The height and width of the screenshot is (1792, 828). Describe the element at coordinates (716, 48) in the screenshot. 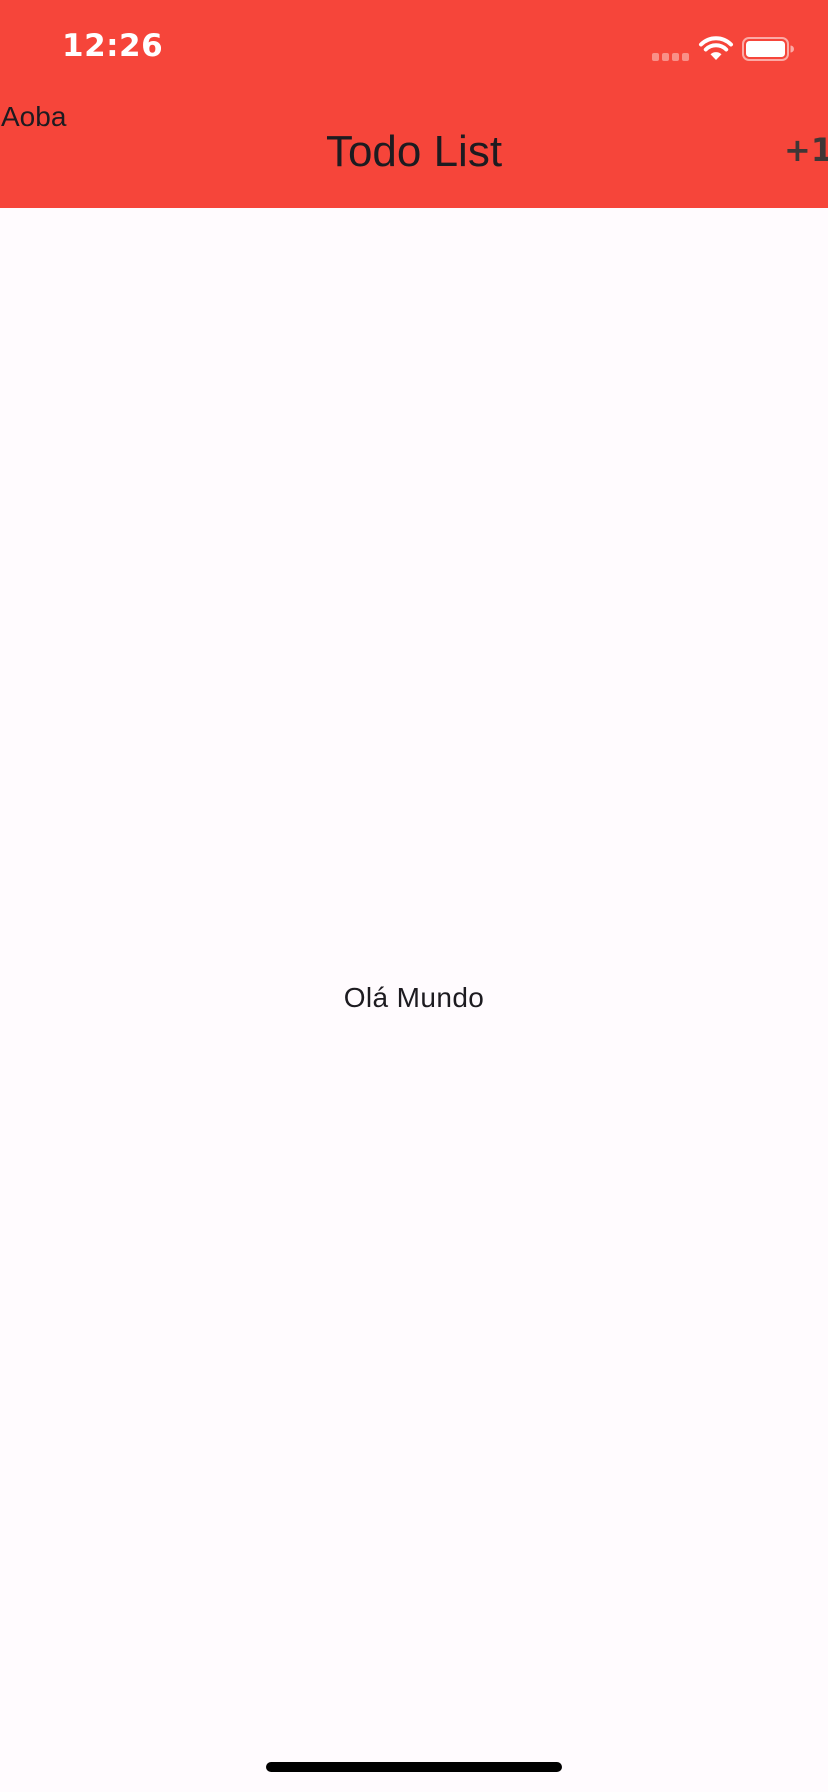

I see `wifi-icon` at that location.